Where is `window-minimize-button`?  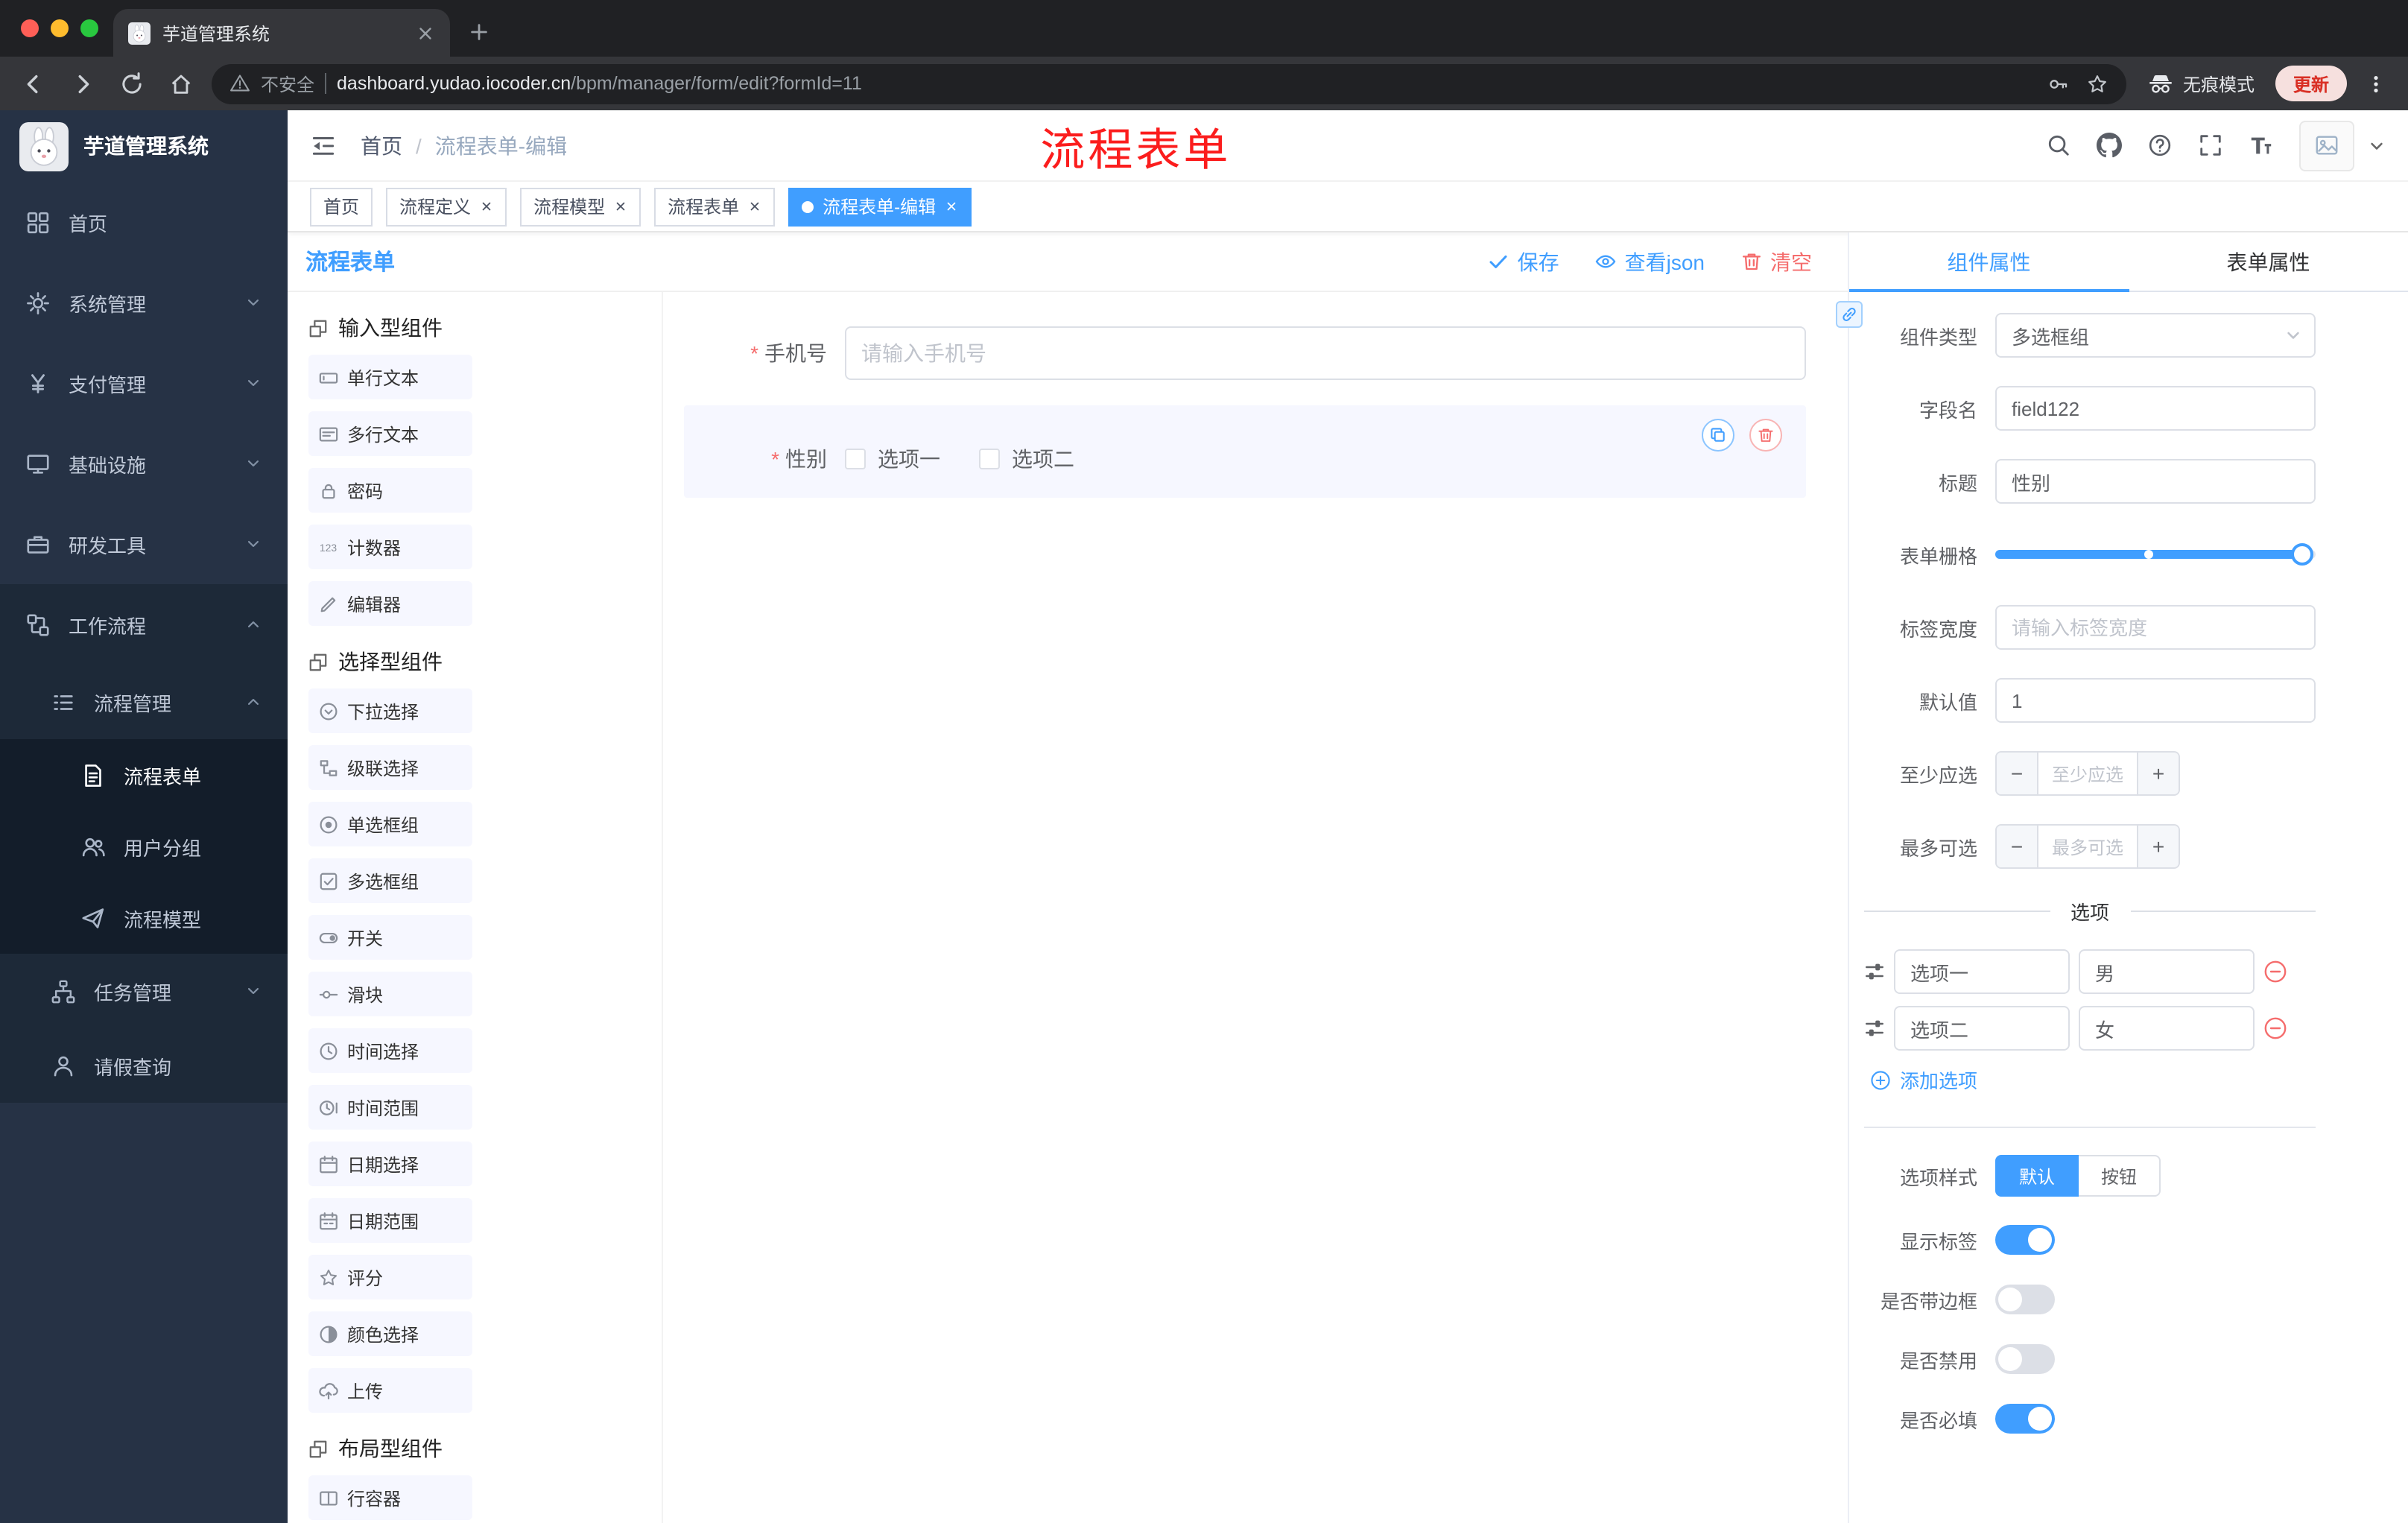
window-minimize-button is located at coordinates (60, 28).